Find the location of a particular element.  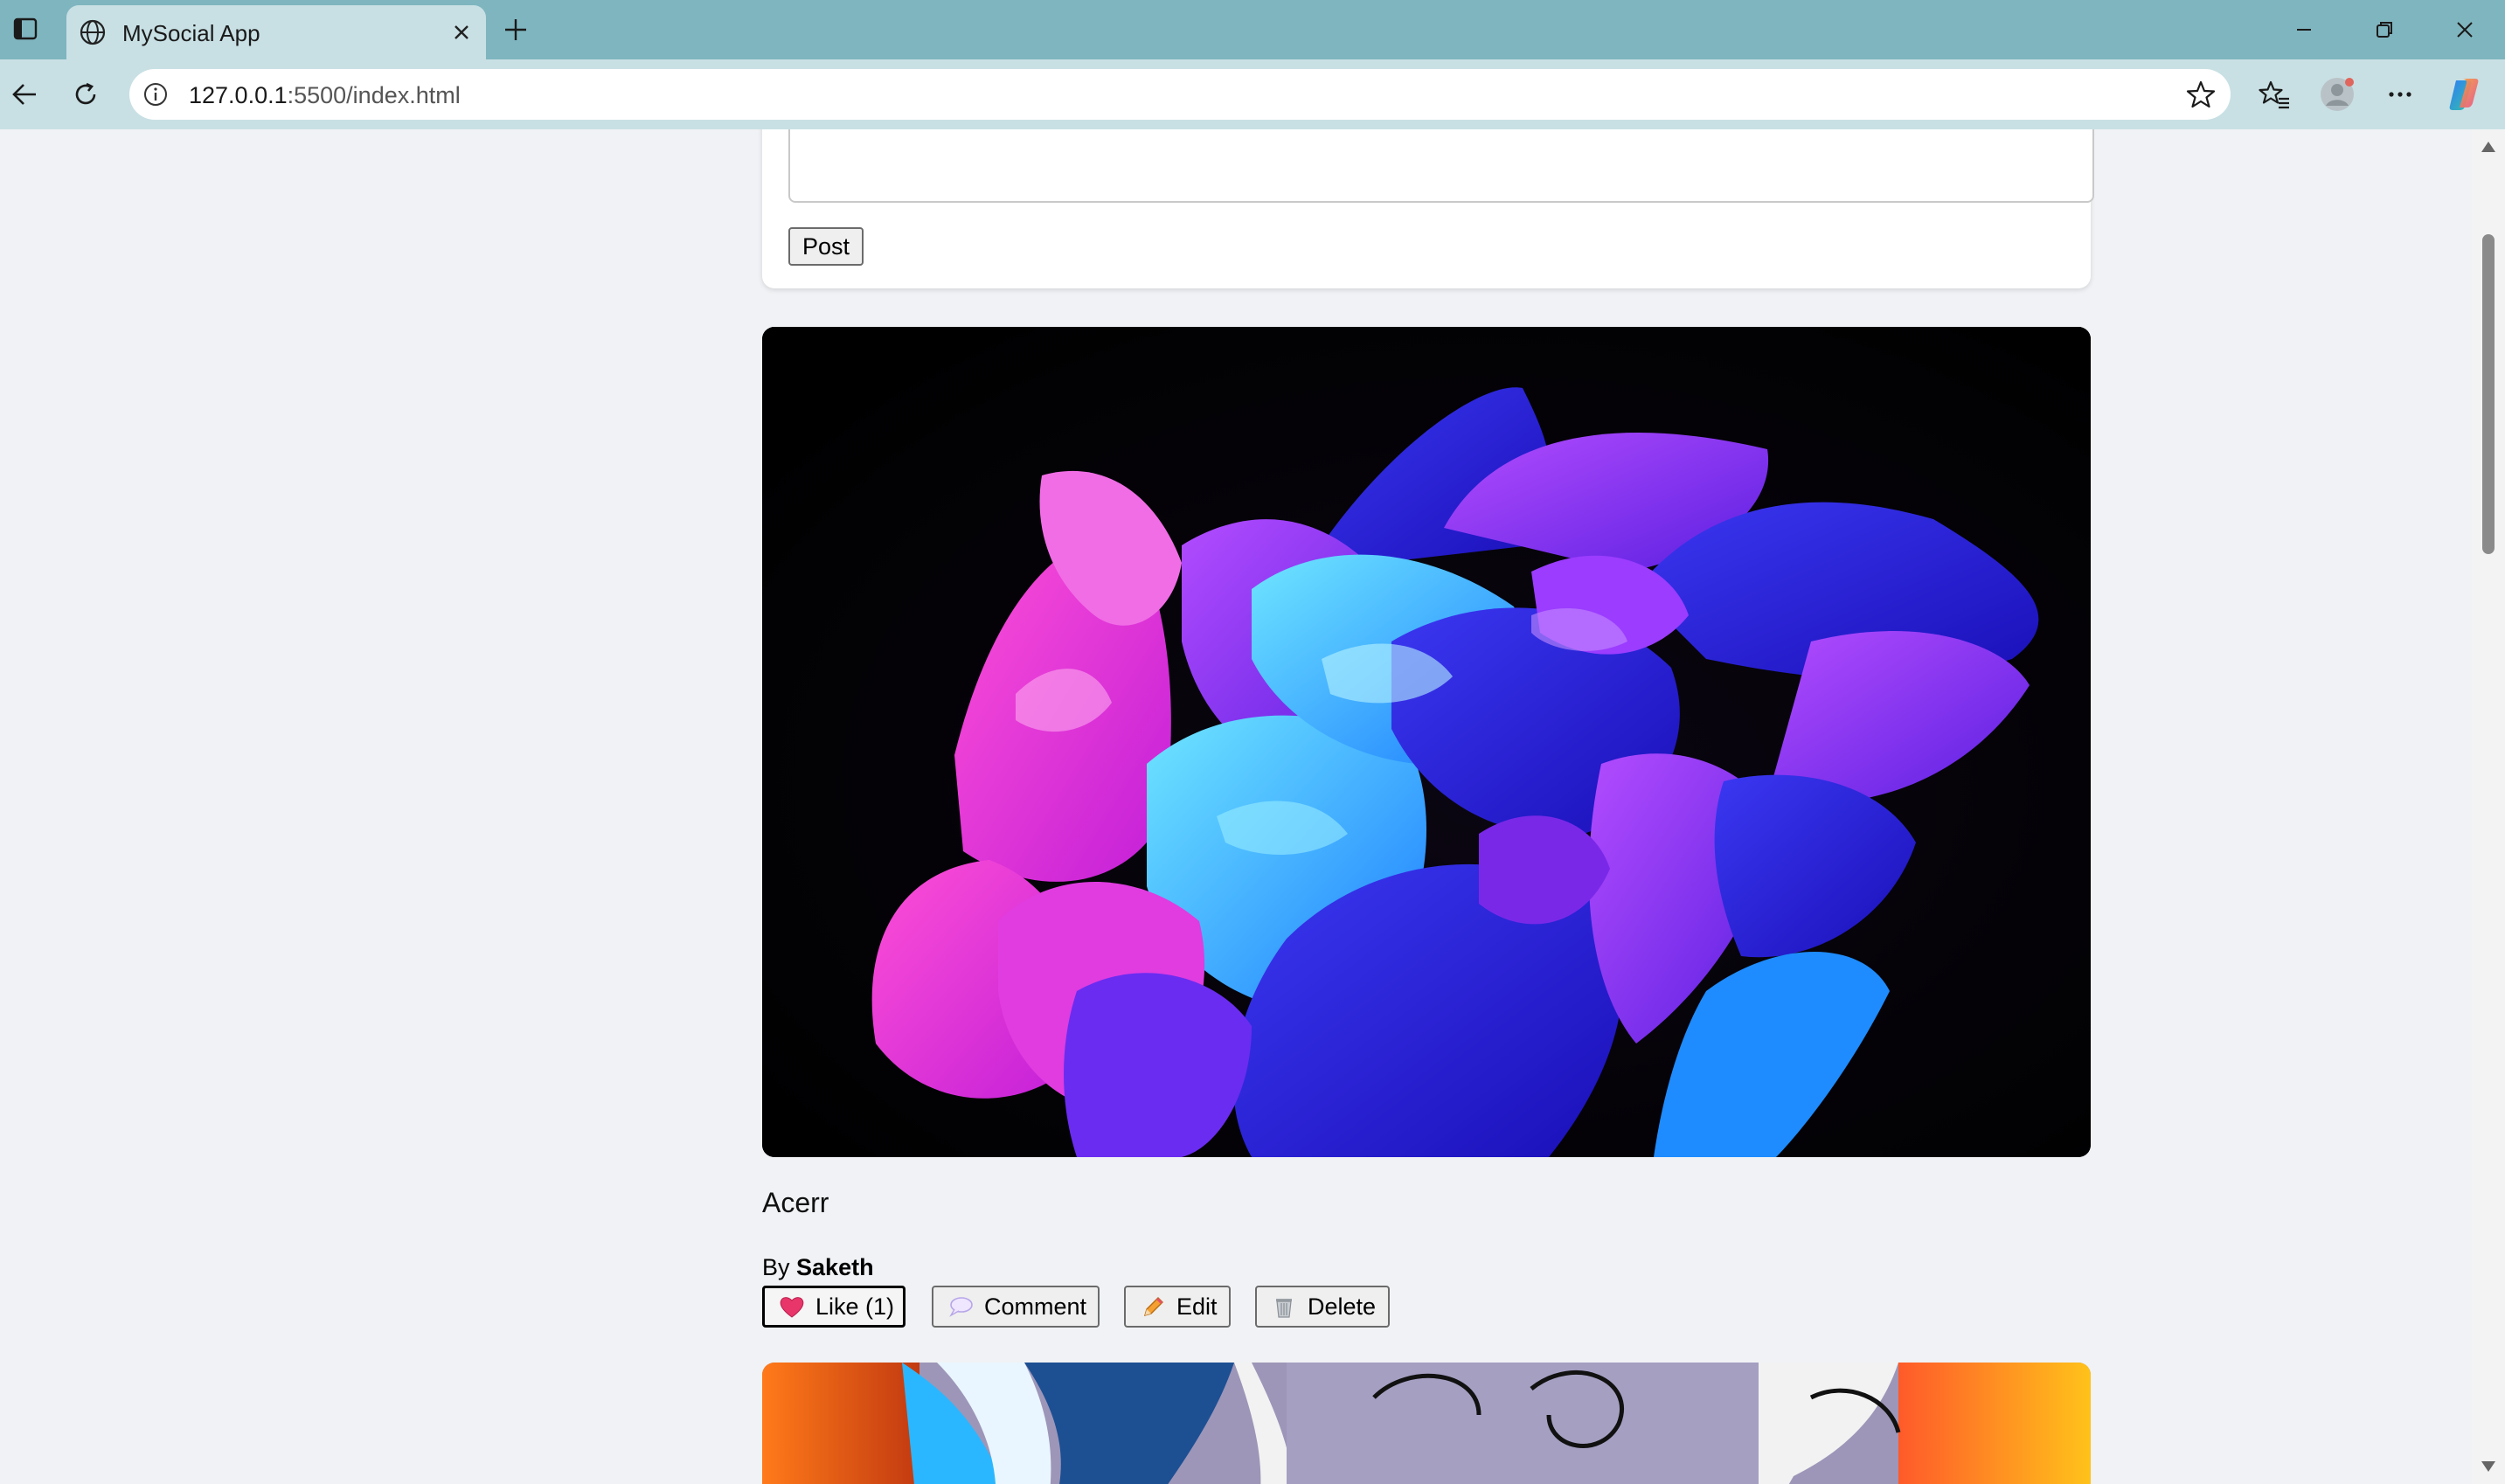

url-text: 127.0.0.1:5500/index.html is located at coordinates (325, 95).